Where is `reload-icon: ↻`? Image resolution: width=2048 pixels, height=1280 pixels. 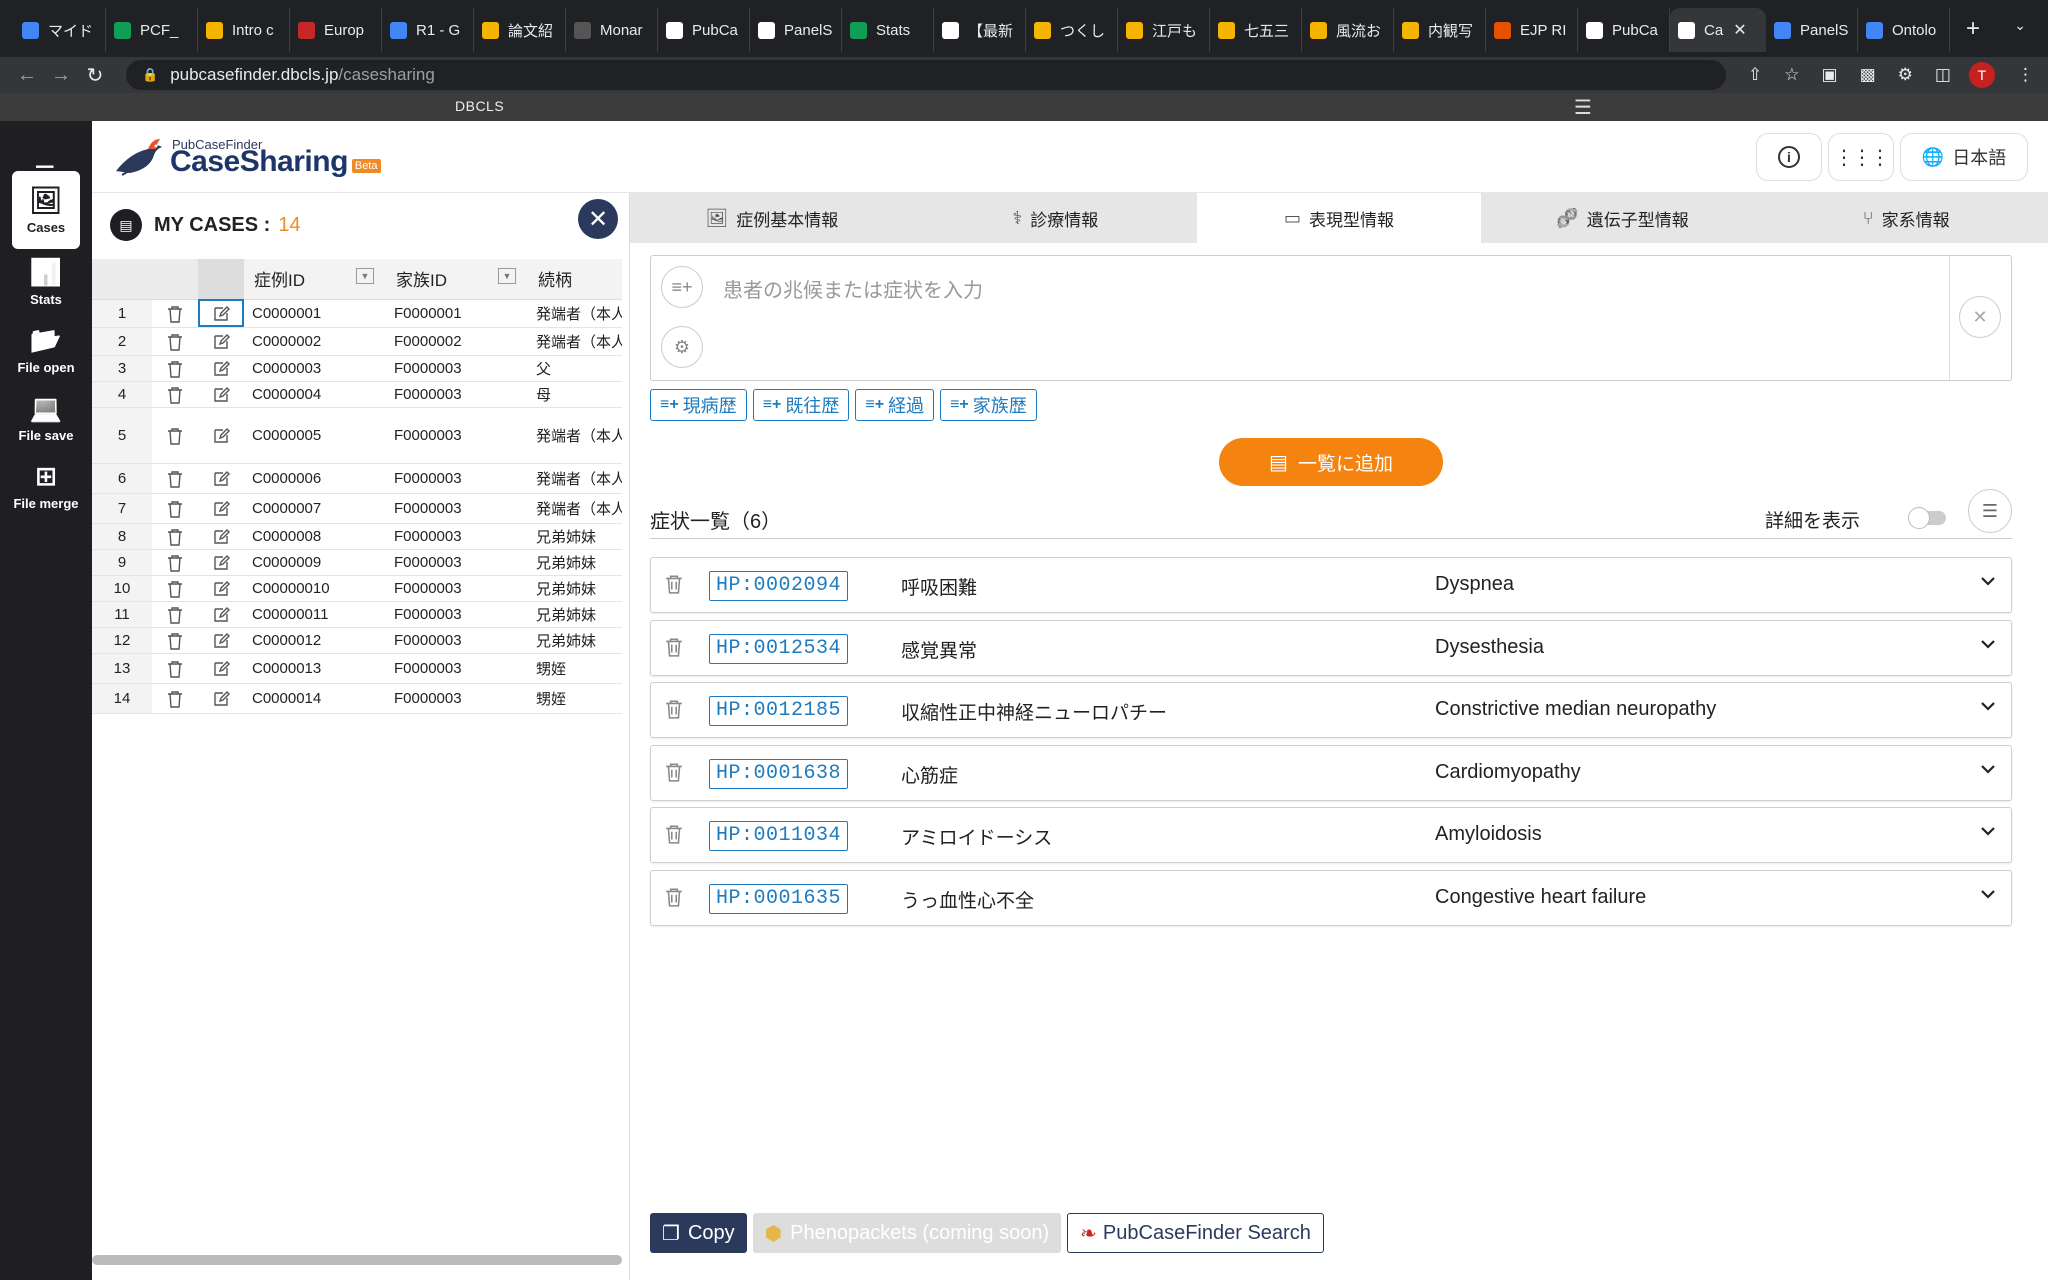 reload-icon: ↻ is located at coordinates (95, 75).